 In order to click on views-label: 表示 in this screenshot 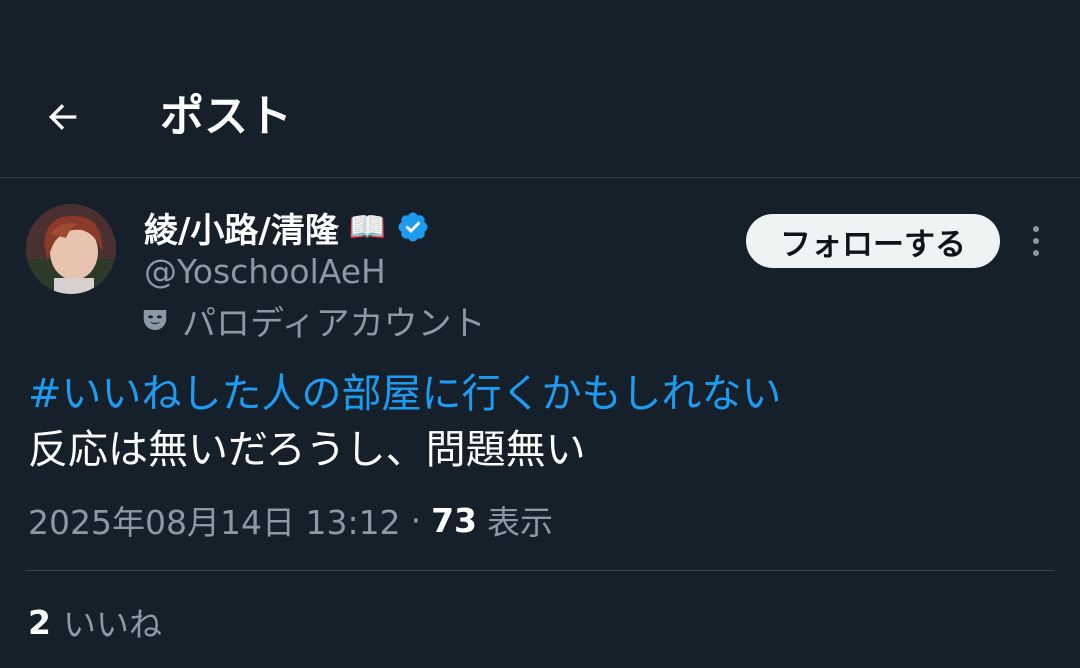, I will do `click(520, 522)`.